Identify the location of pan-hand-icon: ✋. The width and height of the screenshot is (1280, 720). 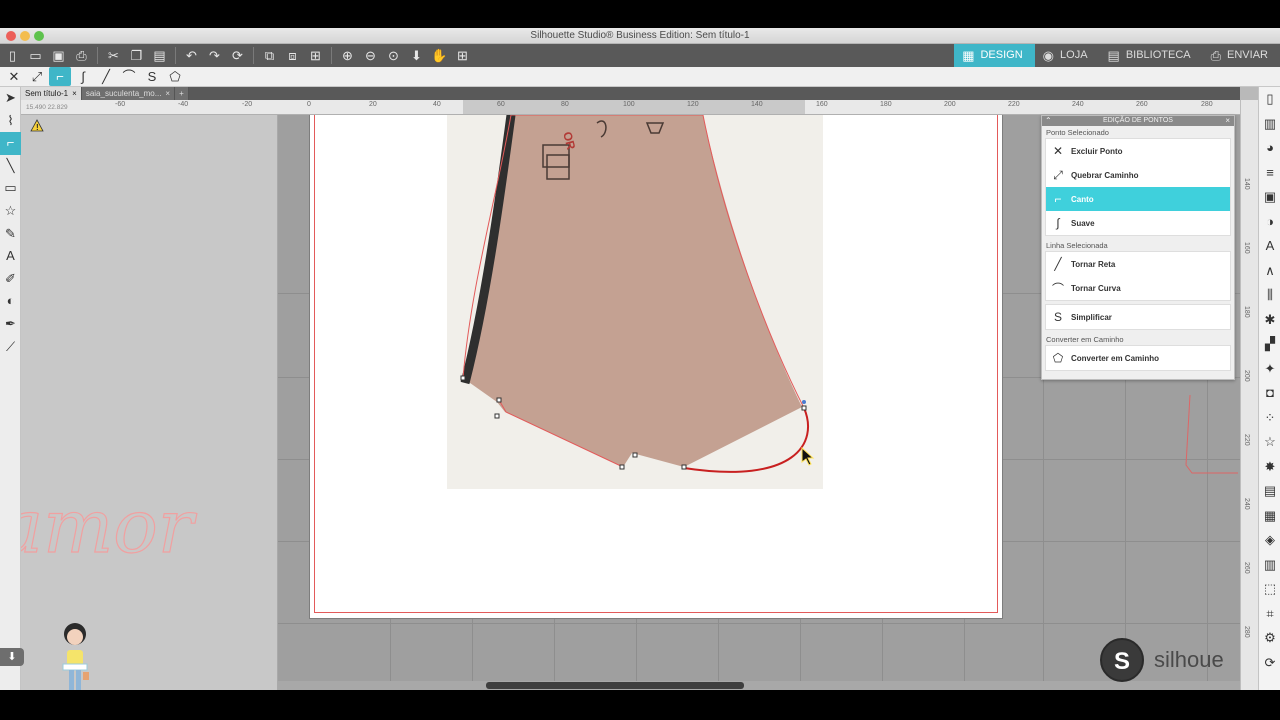
(439, 55).